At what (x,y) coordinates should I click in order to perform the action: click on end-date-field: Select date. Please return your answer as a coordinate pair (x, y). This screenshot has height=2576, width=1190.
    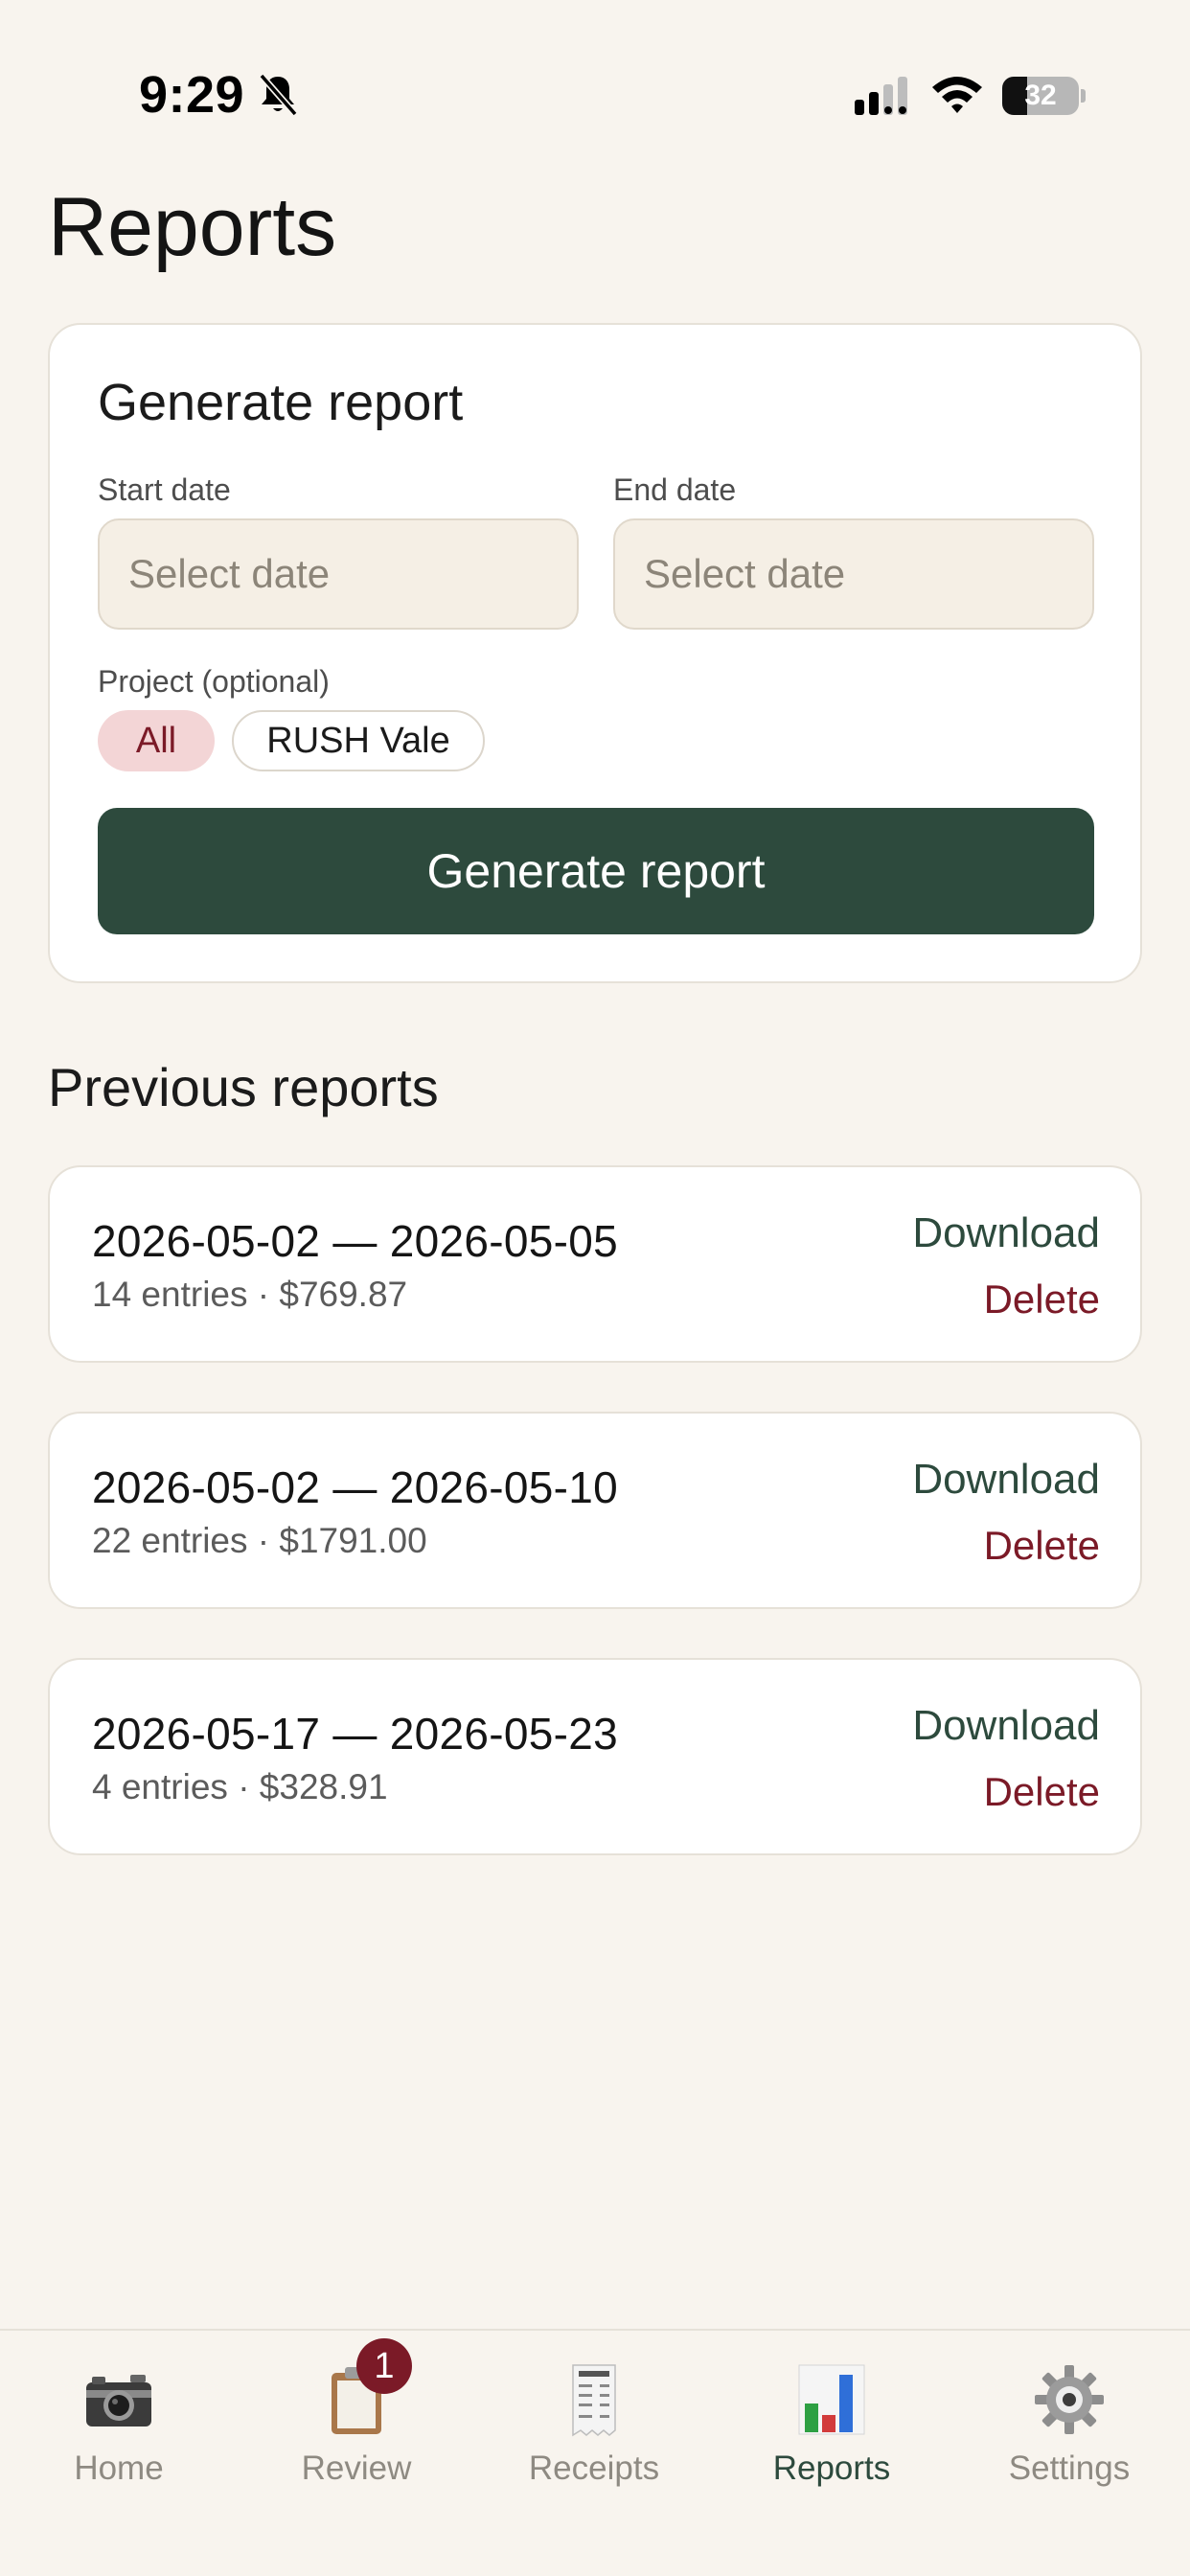
    Looking at the image, I should click on (854, 574).